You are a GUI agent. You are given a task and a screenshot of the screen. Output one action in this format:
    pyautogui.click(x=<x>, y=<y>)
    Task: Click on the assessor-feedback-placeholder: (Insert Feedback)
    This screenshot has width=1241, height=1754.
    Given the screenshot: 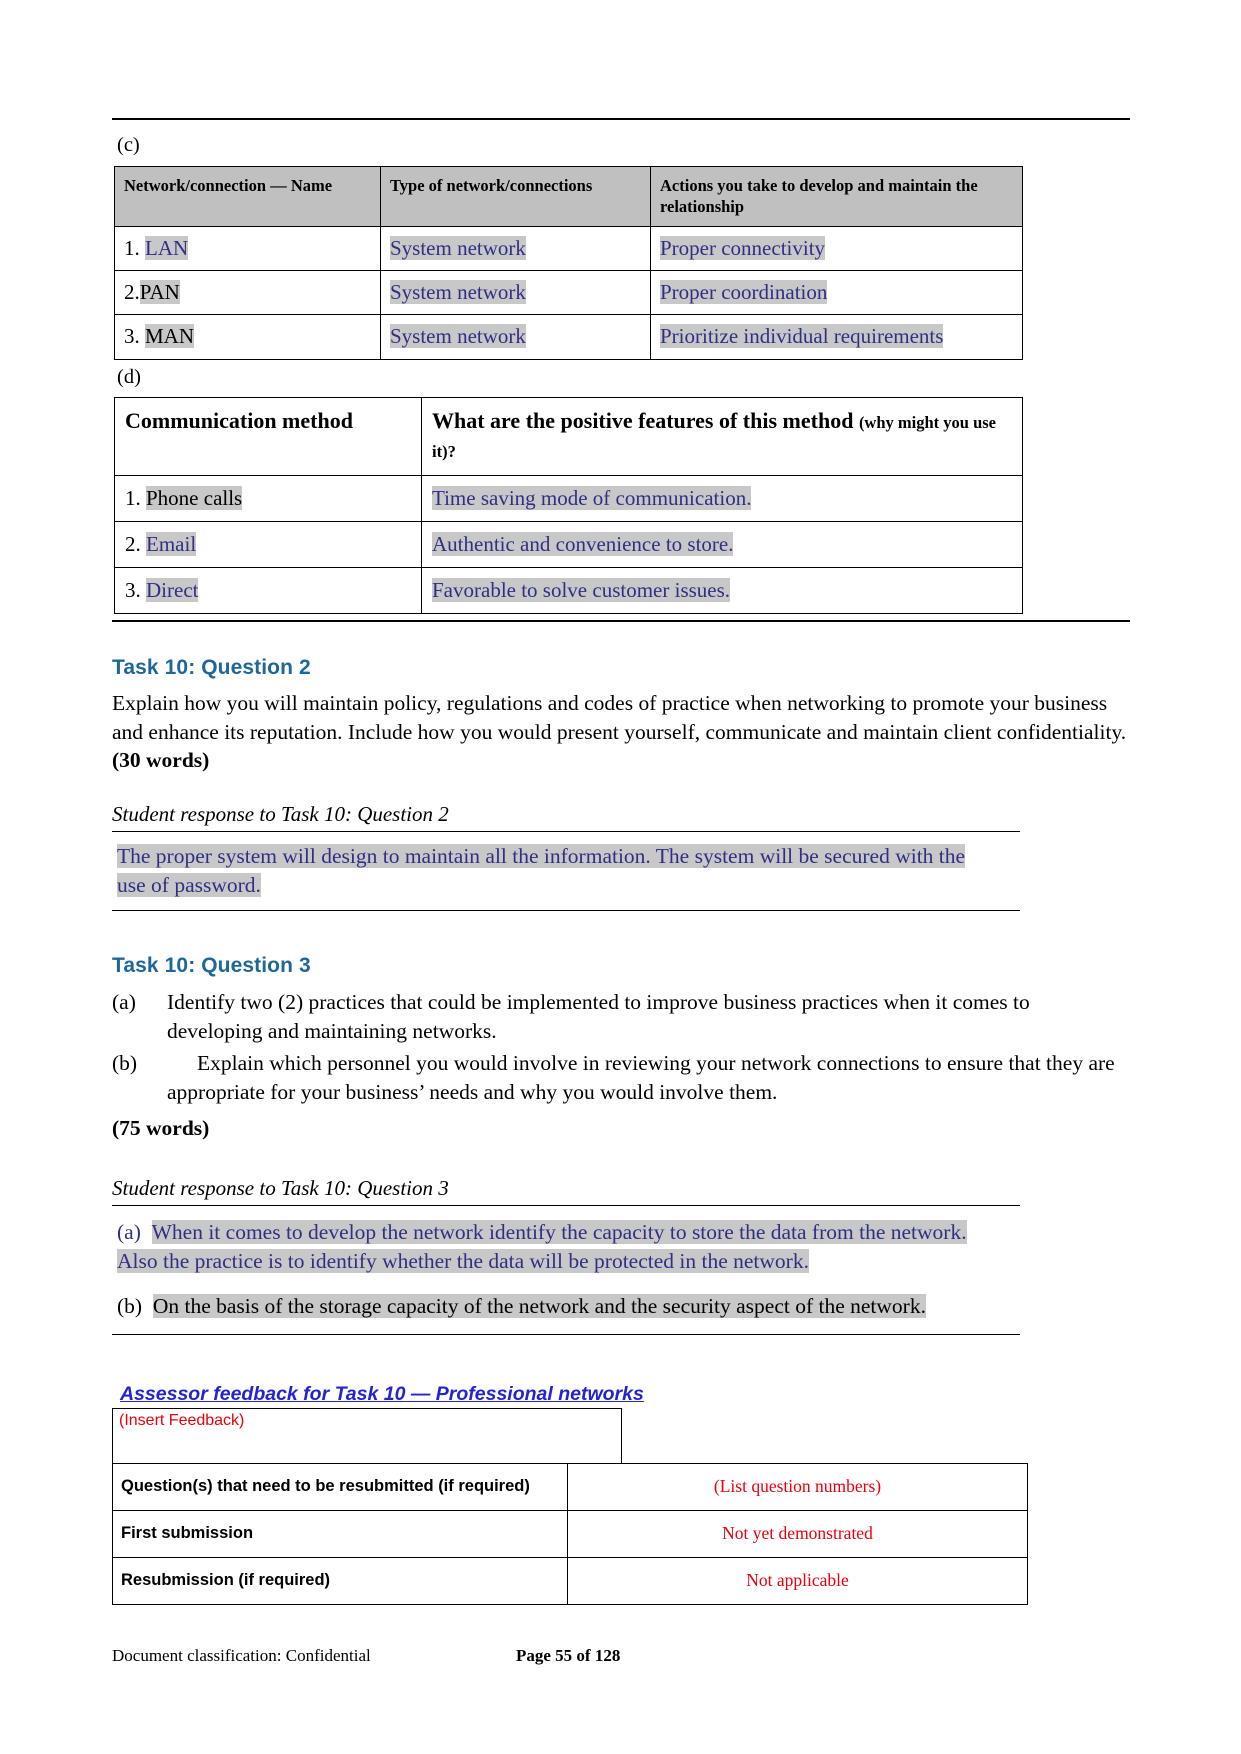 What is the action you would take?
    pyautogui.click(x=182, y=1421)
    